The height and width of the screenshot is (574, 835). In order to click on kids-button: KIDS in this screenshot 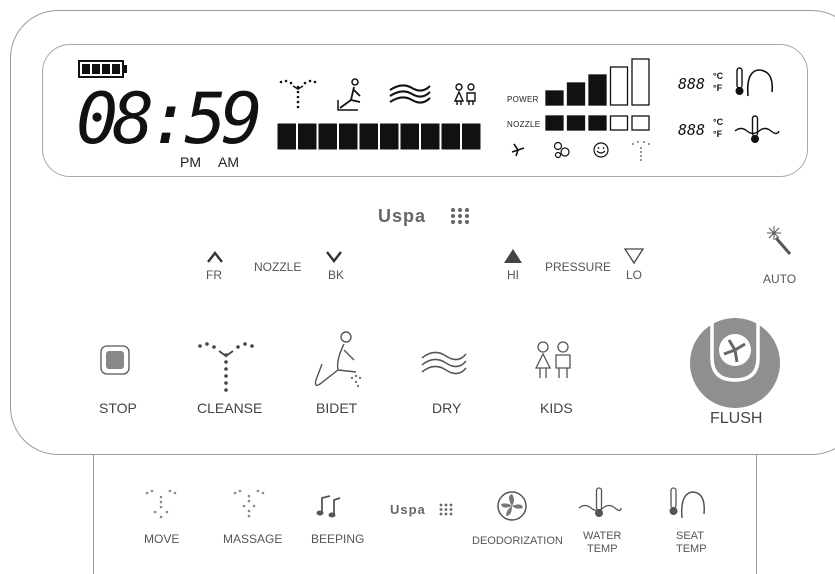, I will do `click(556, 408)`.